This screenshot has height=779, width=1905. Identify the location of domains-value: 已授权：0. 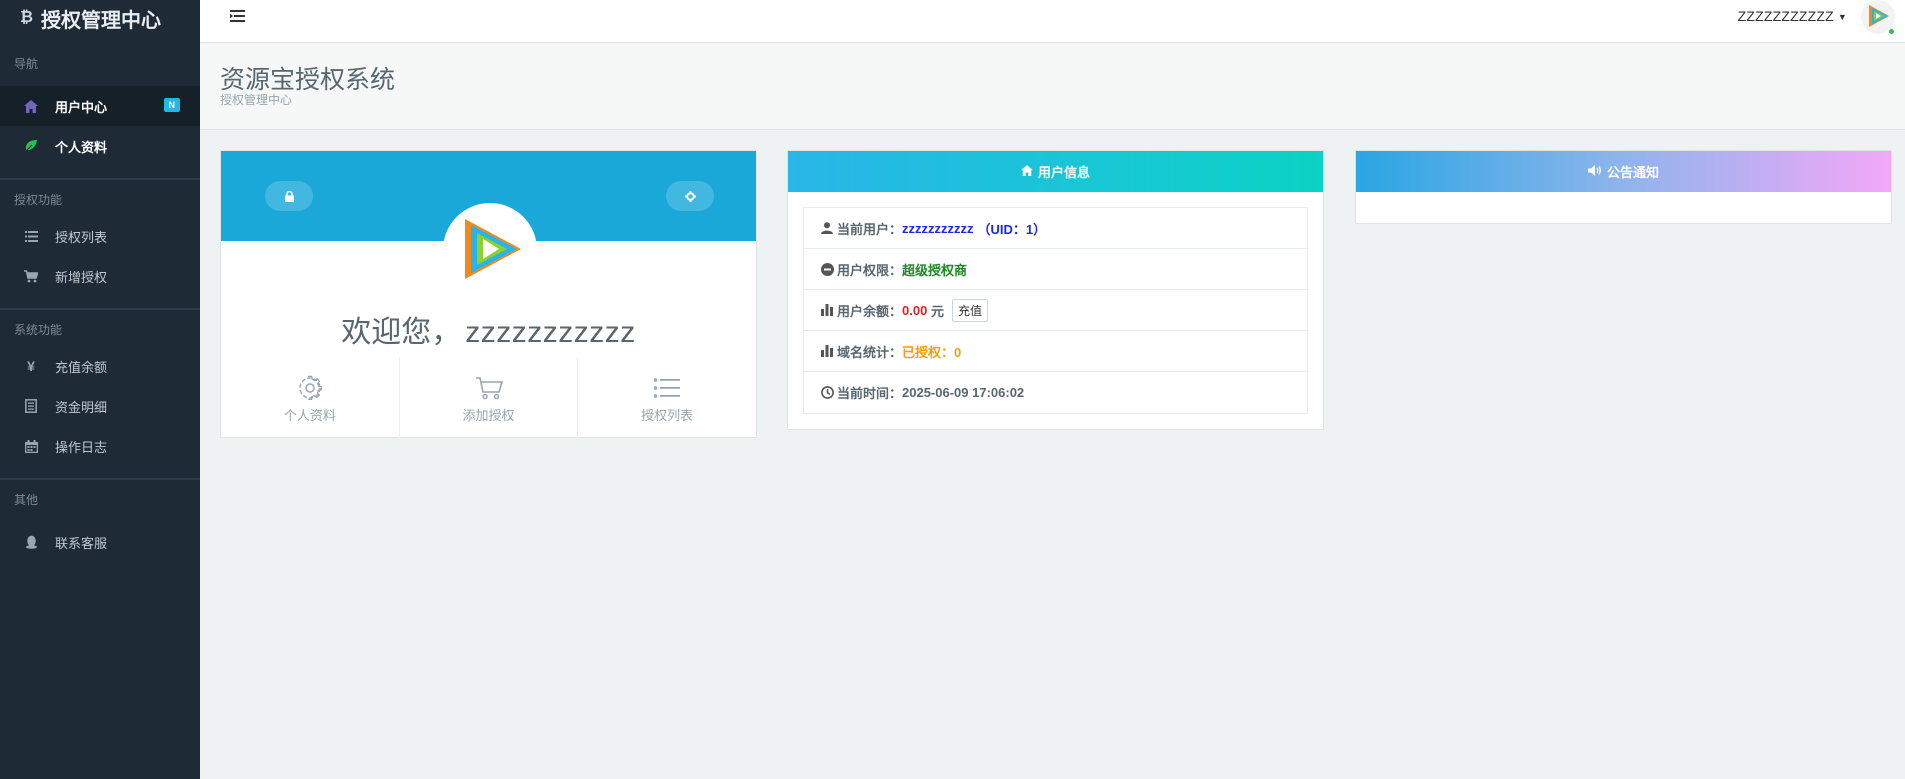
(932, 352).